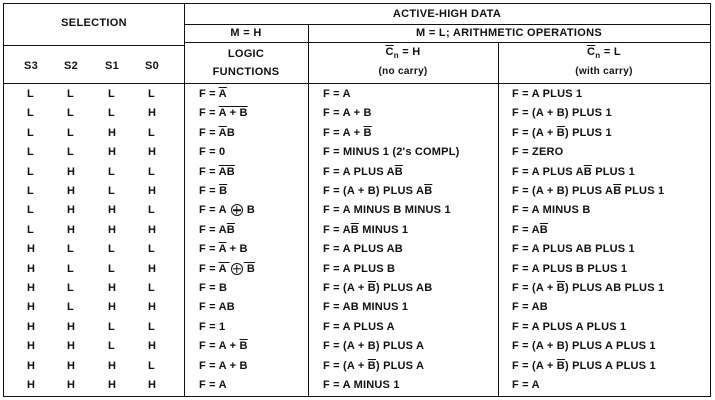  Describe the element at coordinates (383, 229) in the screenshot. I see `formula-segment: MINUS 1` at that location.